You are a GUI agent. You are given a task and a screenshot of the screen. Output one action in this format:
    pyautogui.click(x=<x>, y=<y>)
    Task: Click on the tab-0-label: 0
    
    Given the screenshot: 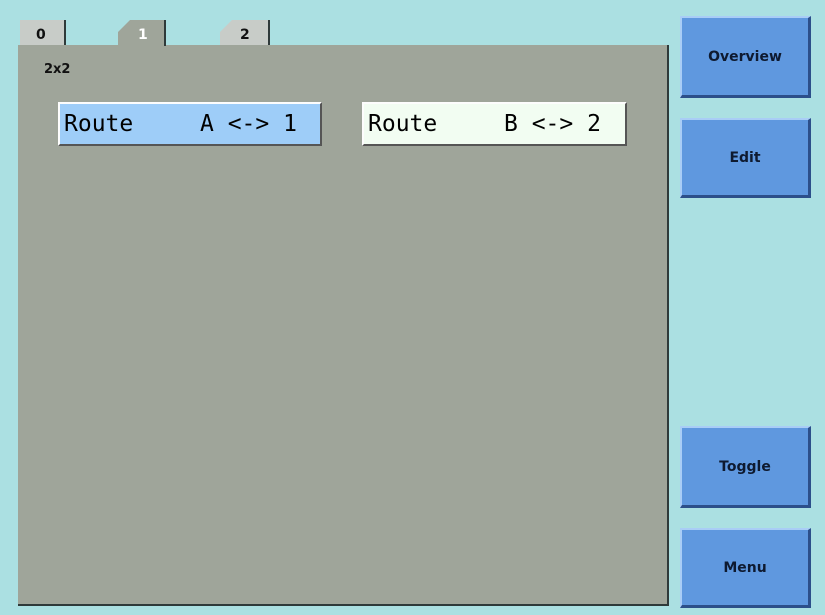 What is the action you would take?
    pyautogui.click(x=41, y=35)
    